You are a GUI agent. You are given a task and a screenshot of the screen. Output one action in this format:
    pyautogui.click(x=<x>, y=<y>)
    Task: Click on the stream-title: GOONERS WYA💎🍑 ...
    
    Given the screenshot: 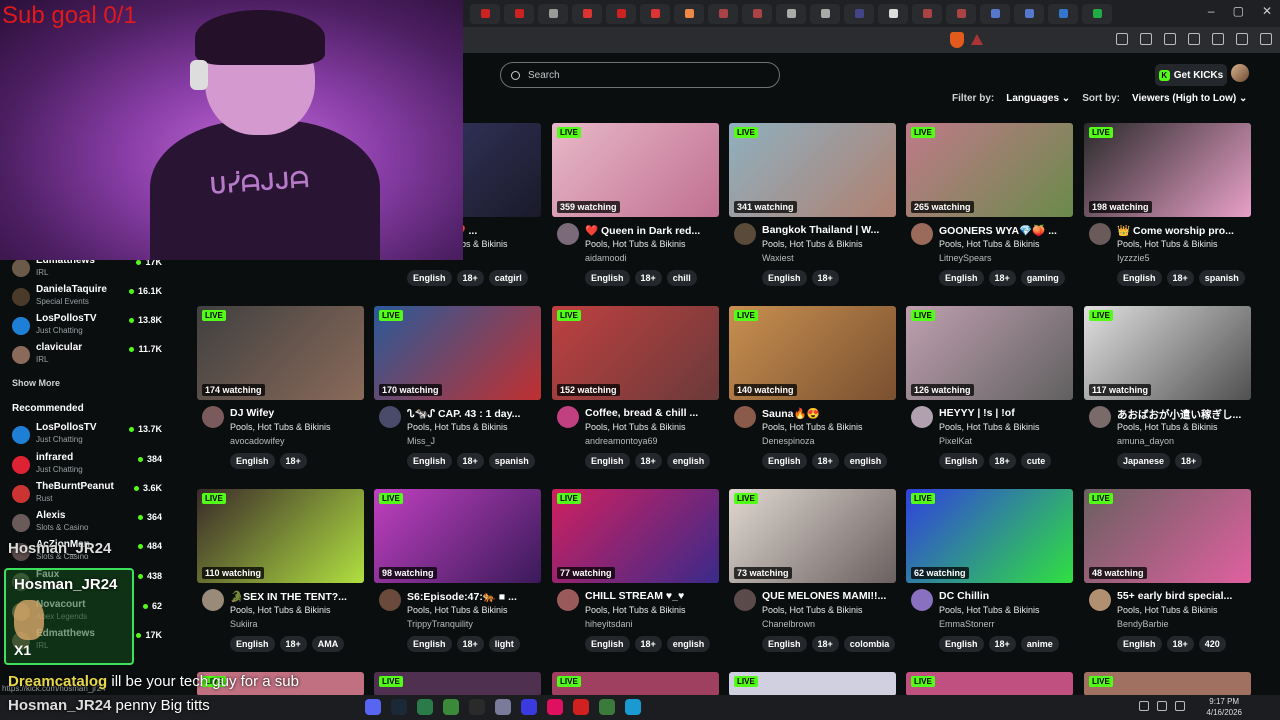 What is the action you would take?
    pyautogui.click(x=1006, y=230)
    